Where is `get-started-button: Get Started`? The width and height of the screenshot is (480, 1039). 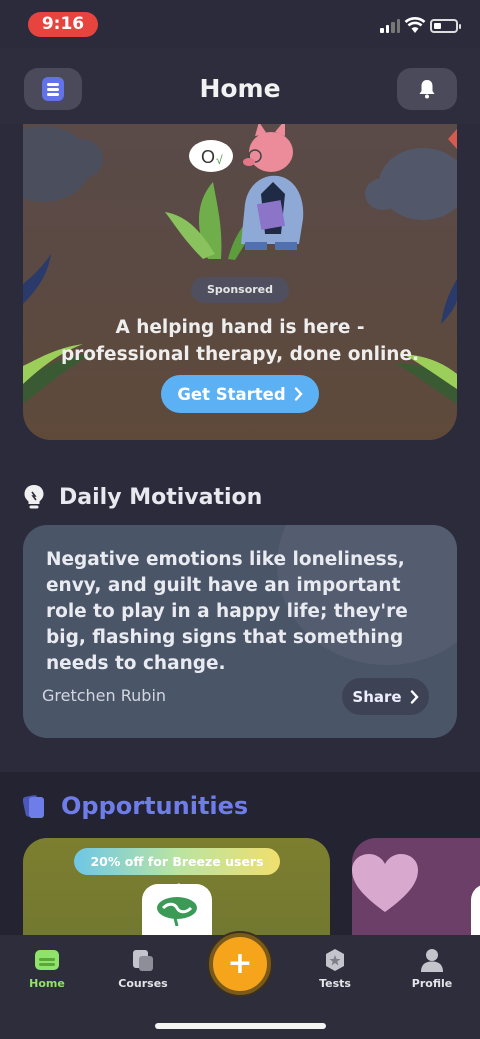 get-started-button: Get Started is located at coordinates (240, 394).